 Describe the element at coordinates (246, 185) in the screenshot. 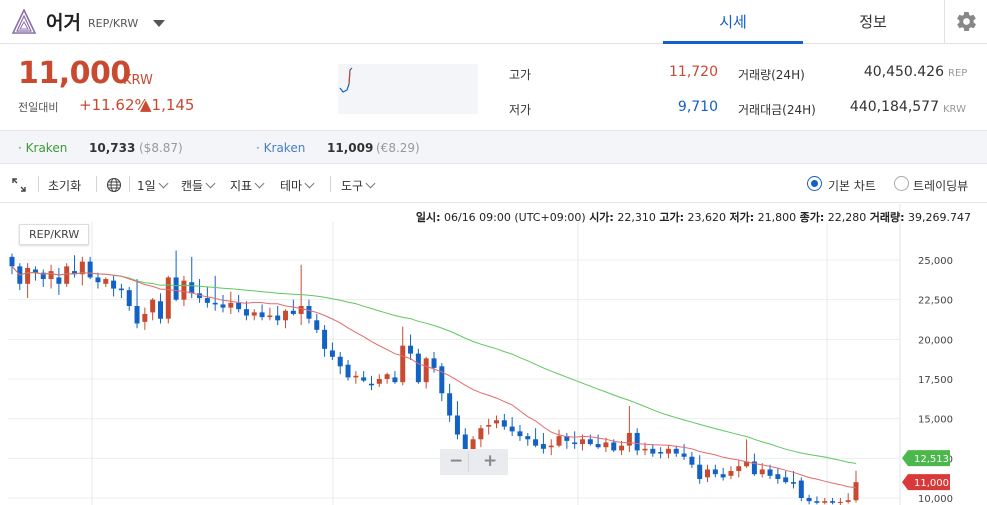

I see `indicator-dropdown: 지표` at that location.